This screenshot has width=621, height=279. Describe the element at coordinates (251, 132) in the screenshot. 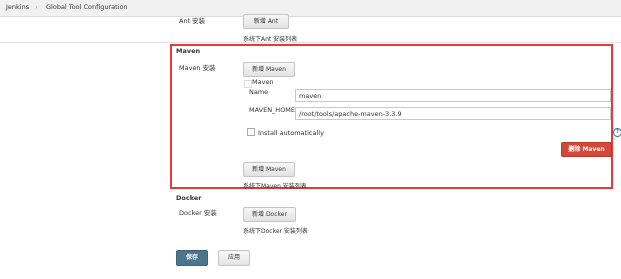

I see `install-automatically-checkbox` at that location.